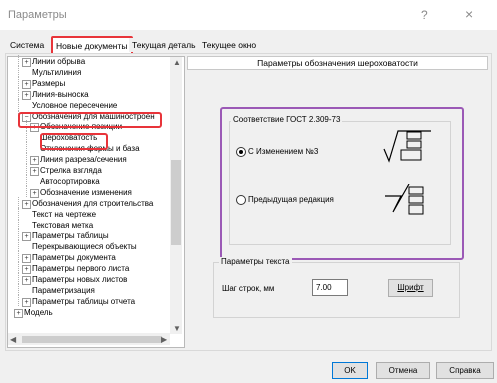 The height and width of the screenshot is (383, 497). What do you see at coordinates (13, 339) in the screenshot?
I see `scroll-left-icon: ◀` at bounding box center [13, 339].